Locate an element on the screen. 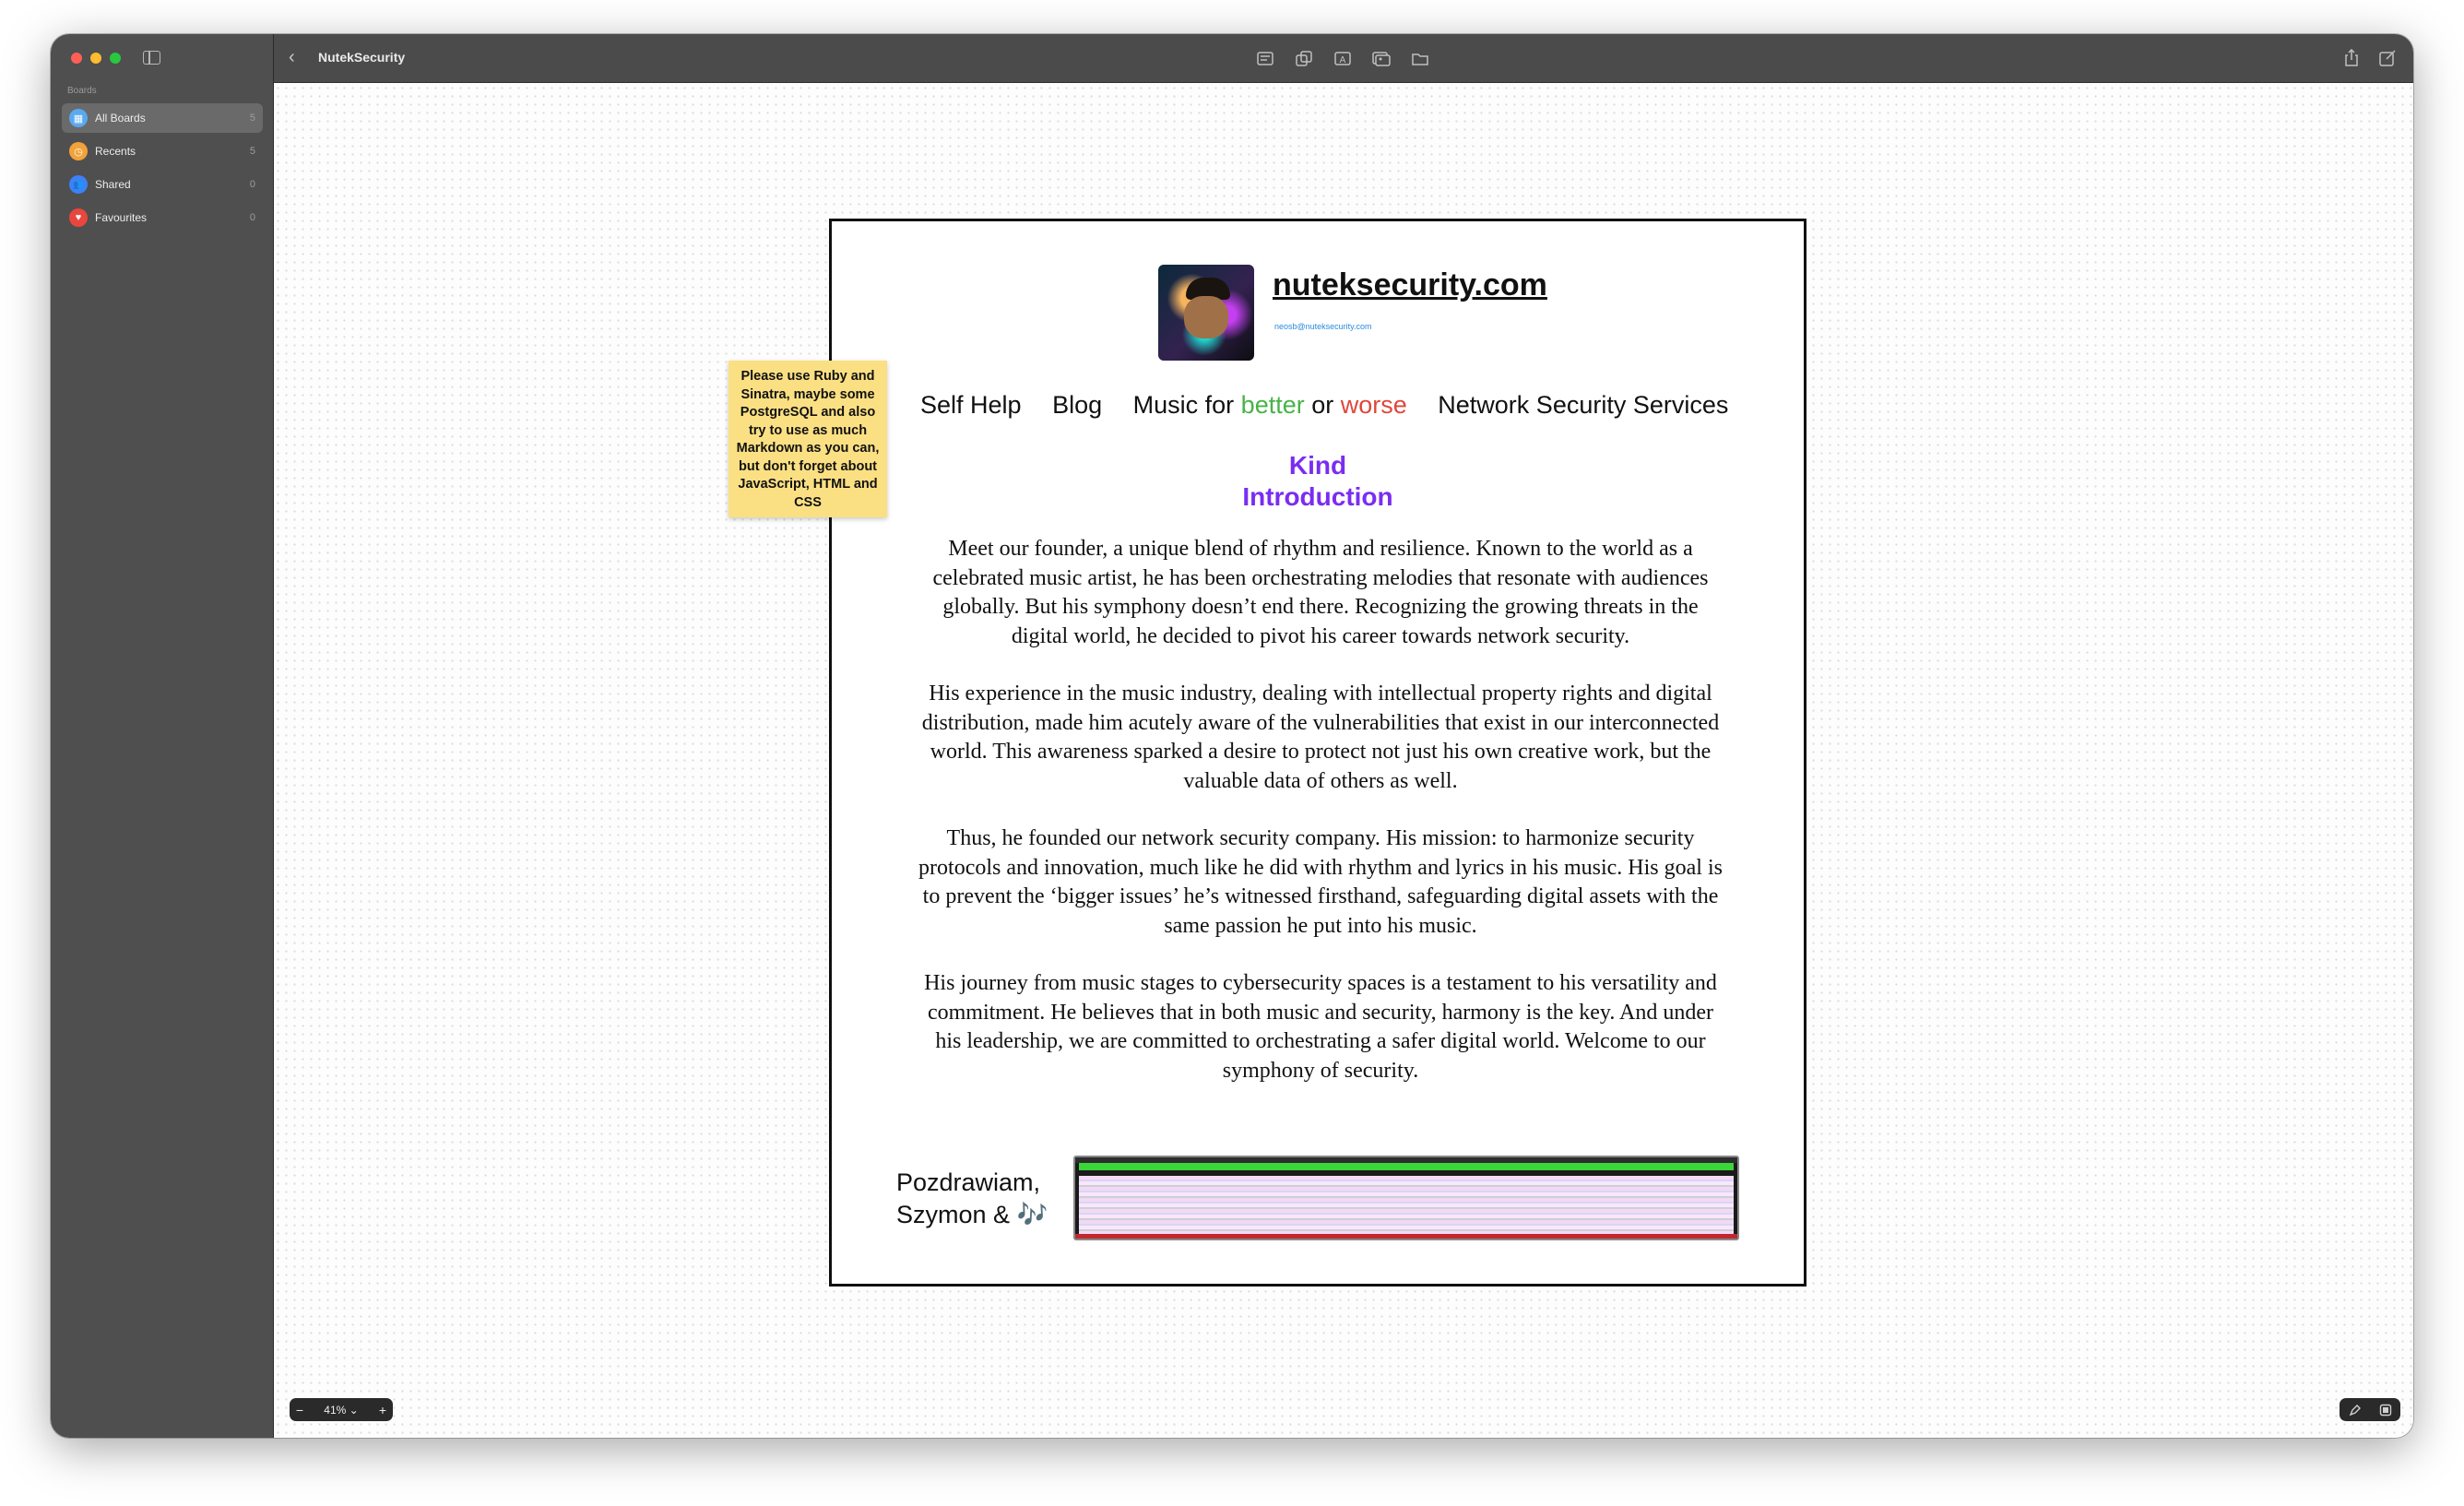  close-window-button is located at coordinates (76, 58).